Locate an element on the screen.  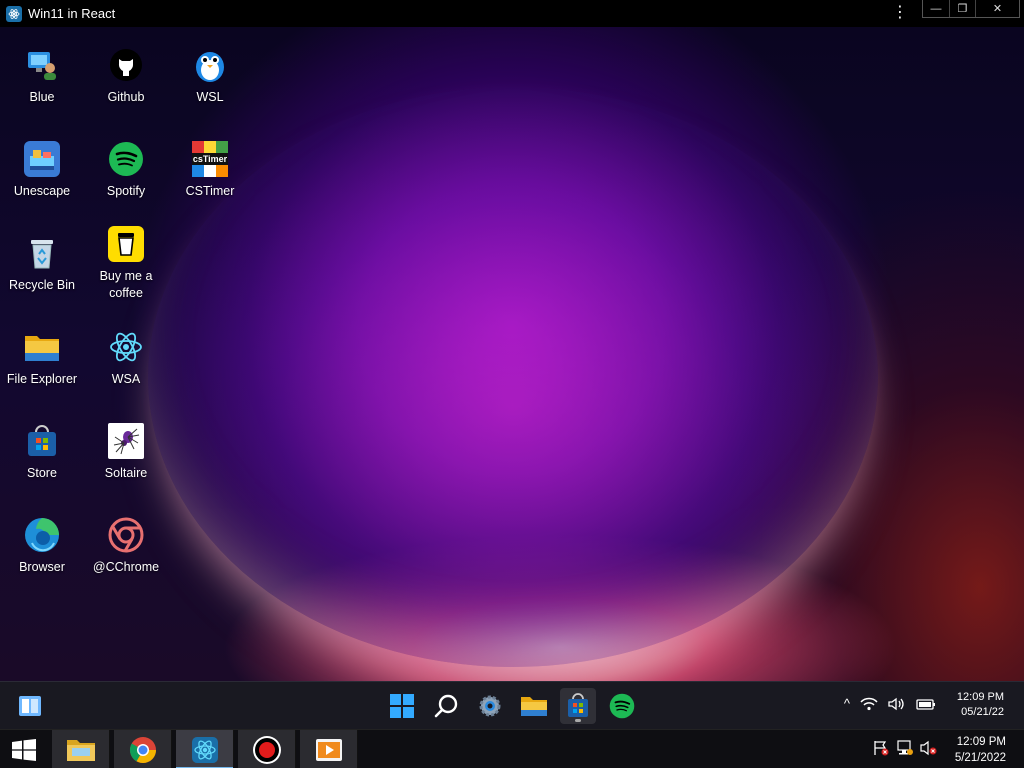
desktop-icon-unescape: Unescape is located at coordinates (42, 188).